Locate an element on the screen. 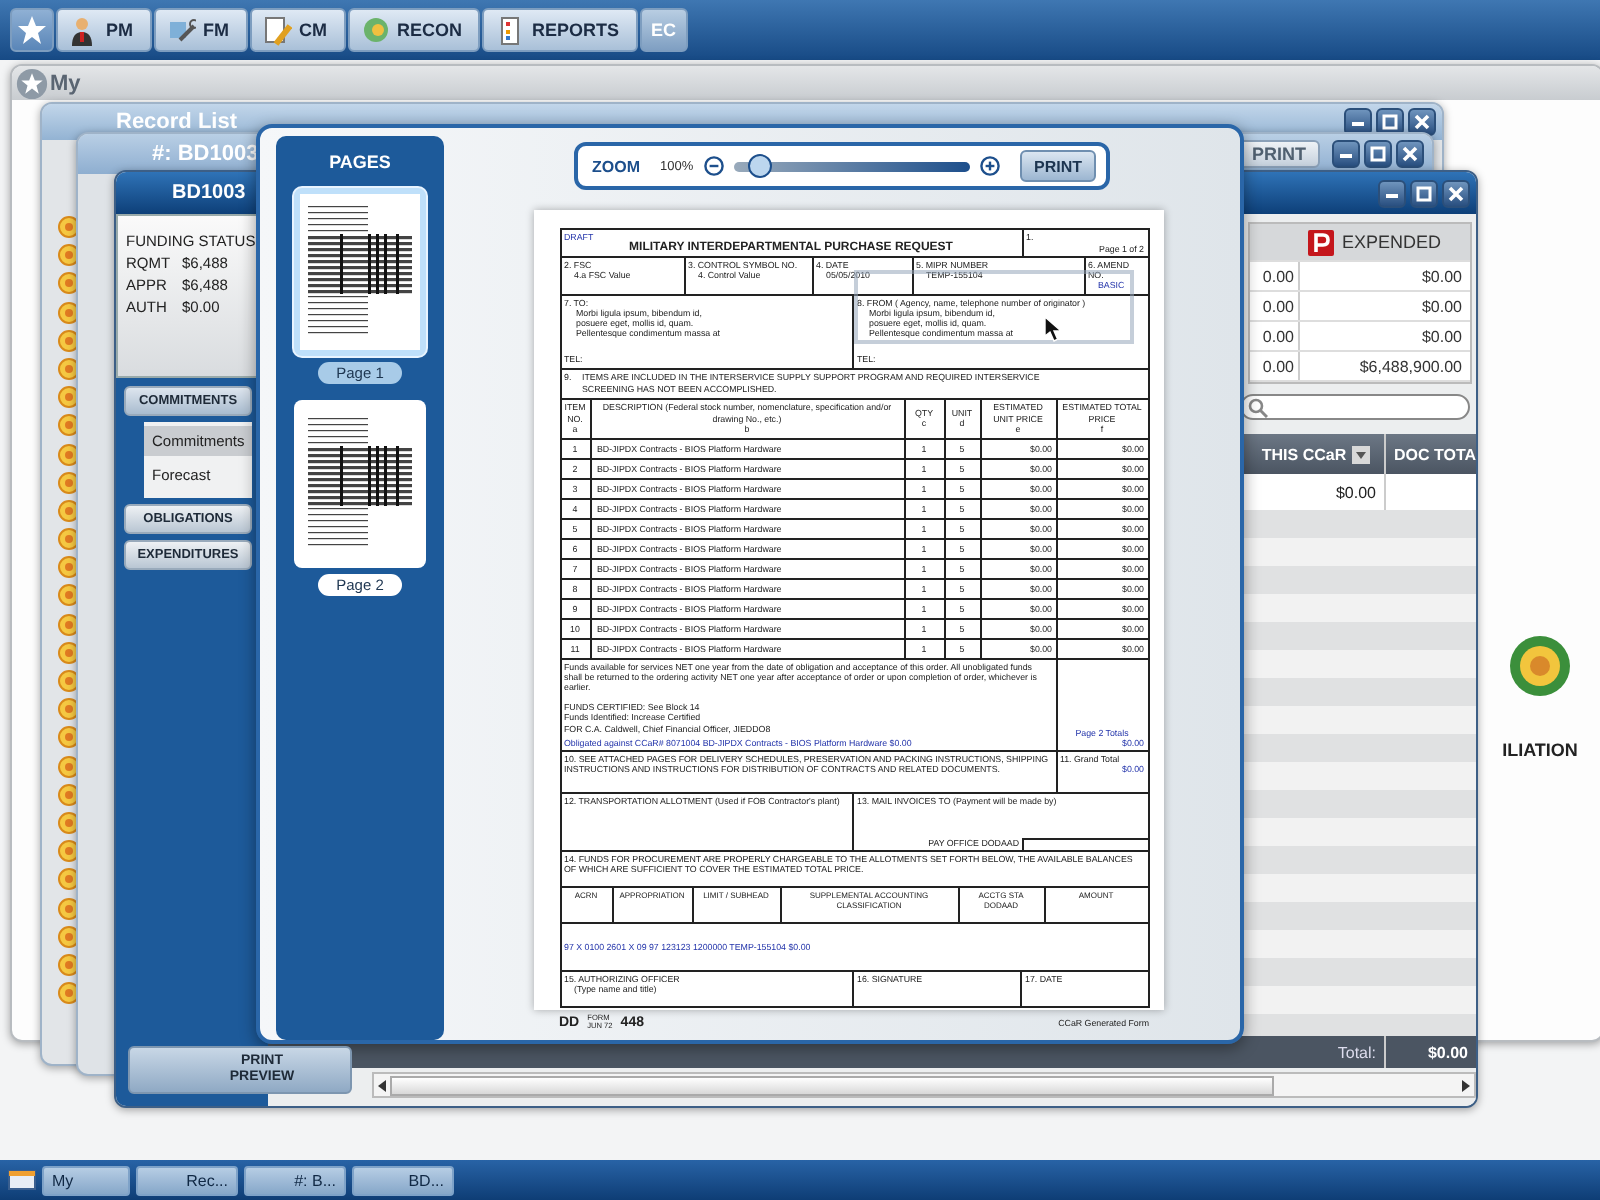  star-icon is located at coordinates (32, 30).